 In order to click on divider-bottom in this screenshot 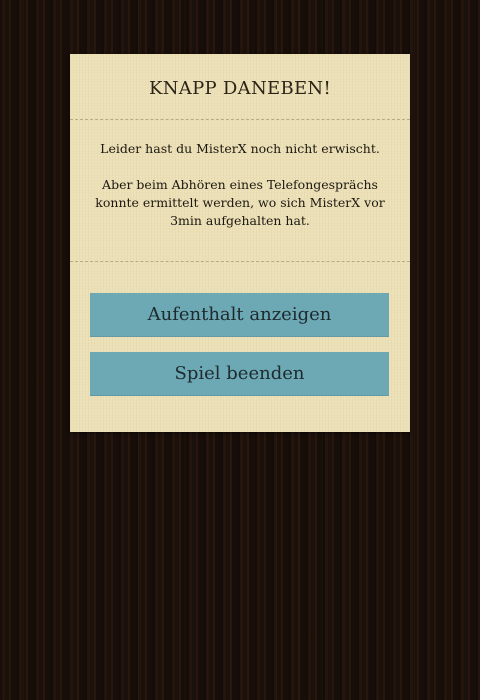, I will do `click(240, 261)`.